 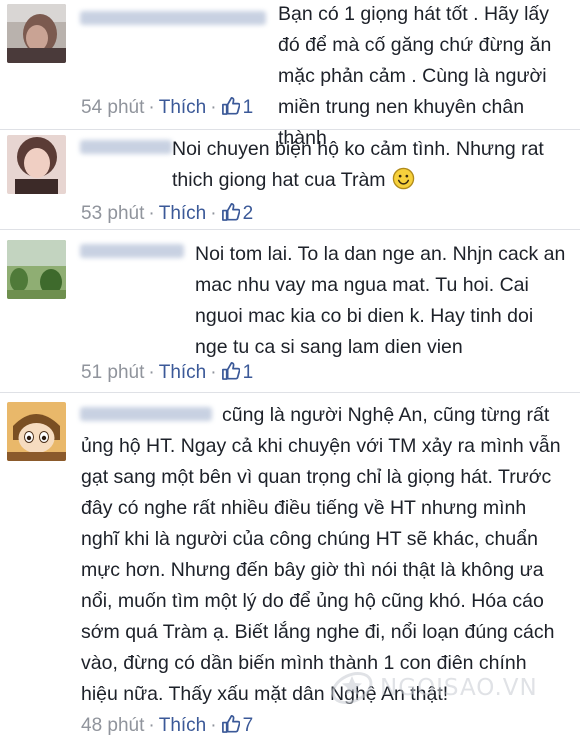 I want to click on watermark: NGOISAO.VN, so click(x=448, y=688).